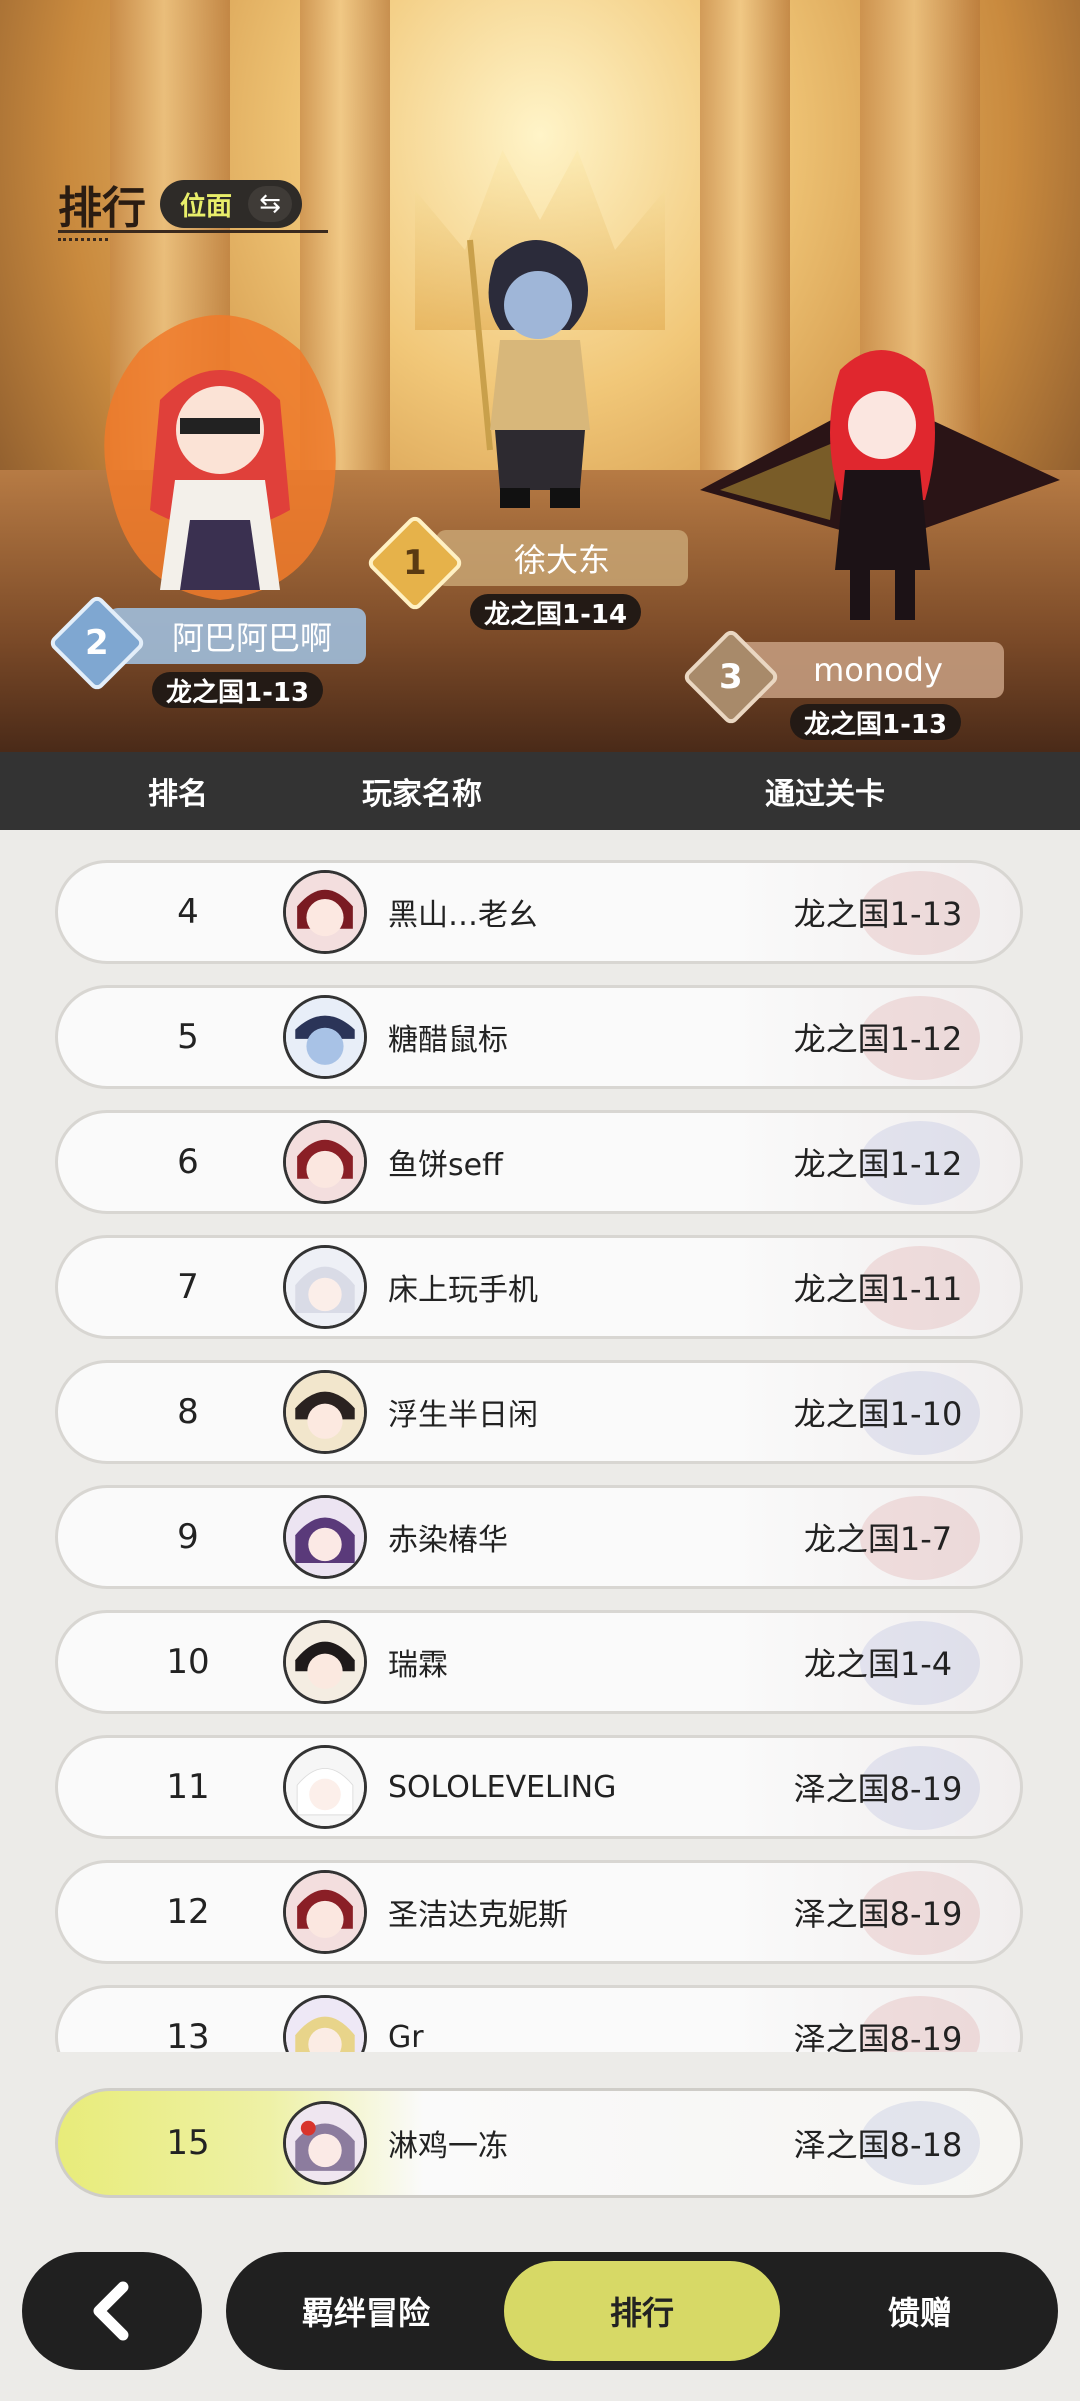 This screenshot has height=2401, width=1080. I want to click on table-row: 8 浮生半日闲 龙之国1-10, so click(539, 1412).